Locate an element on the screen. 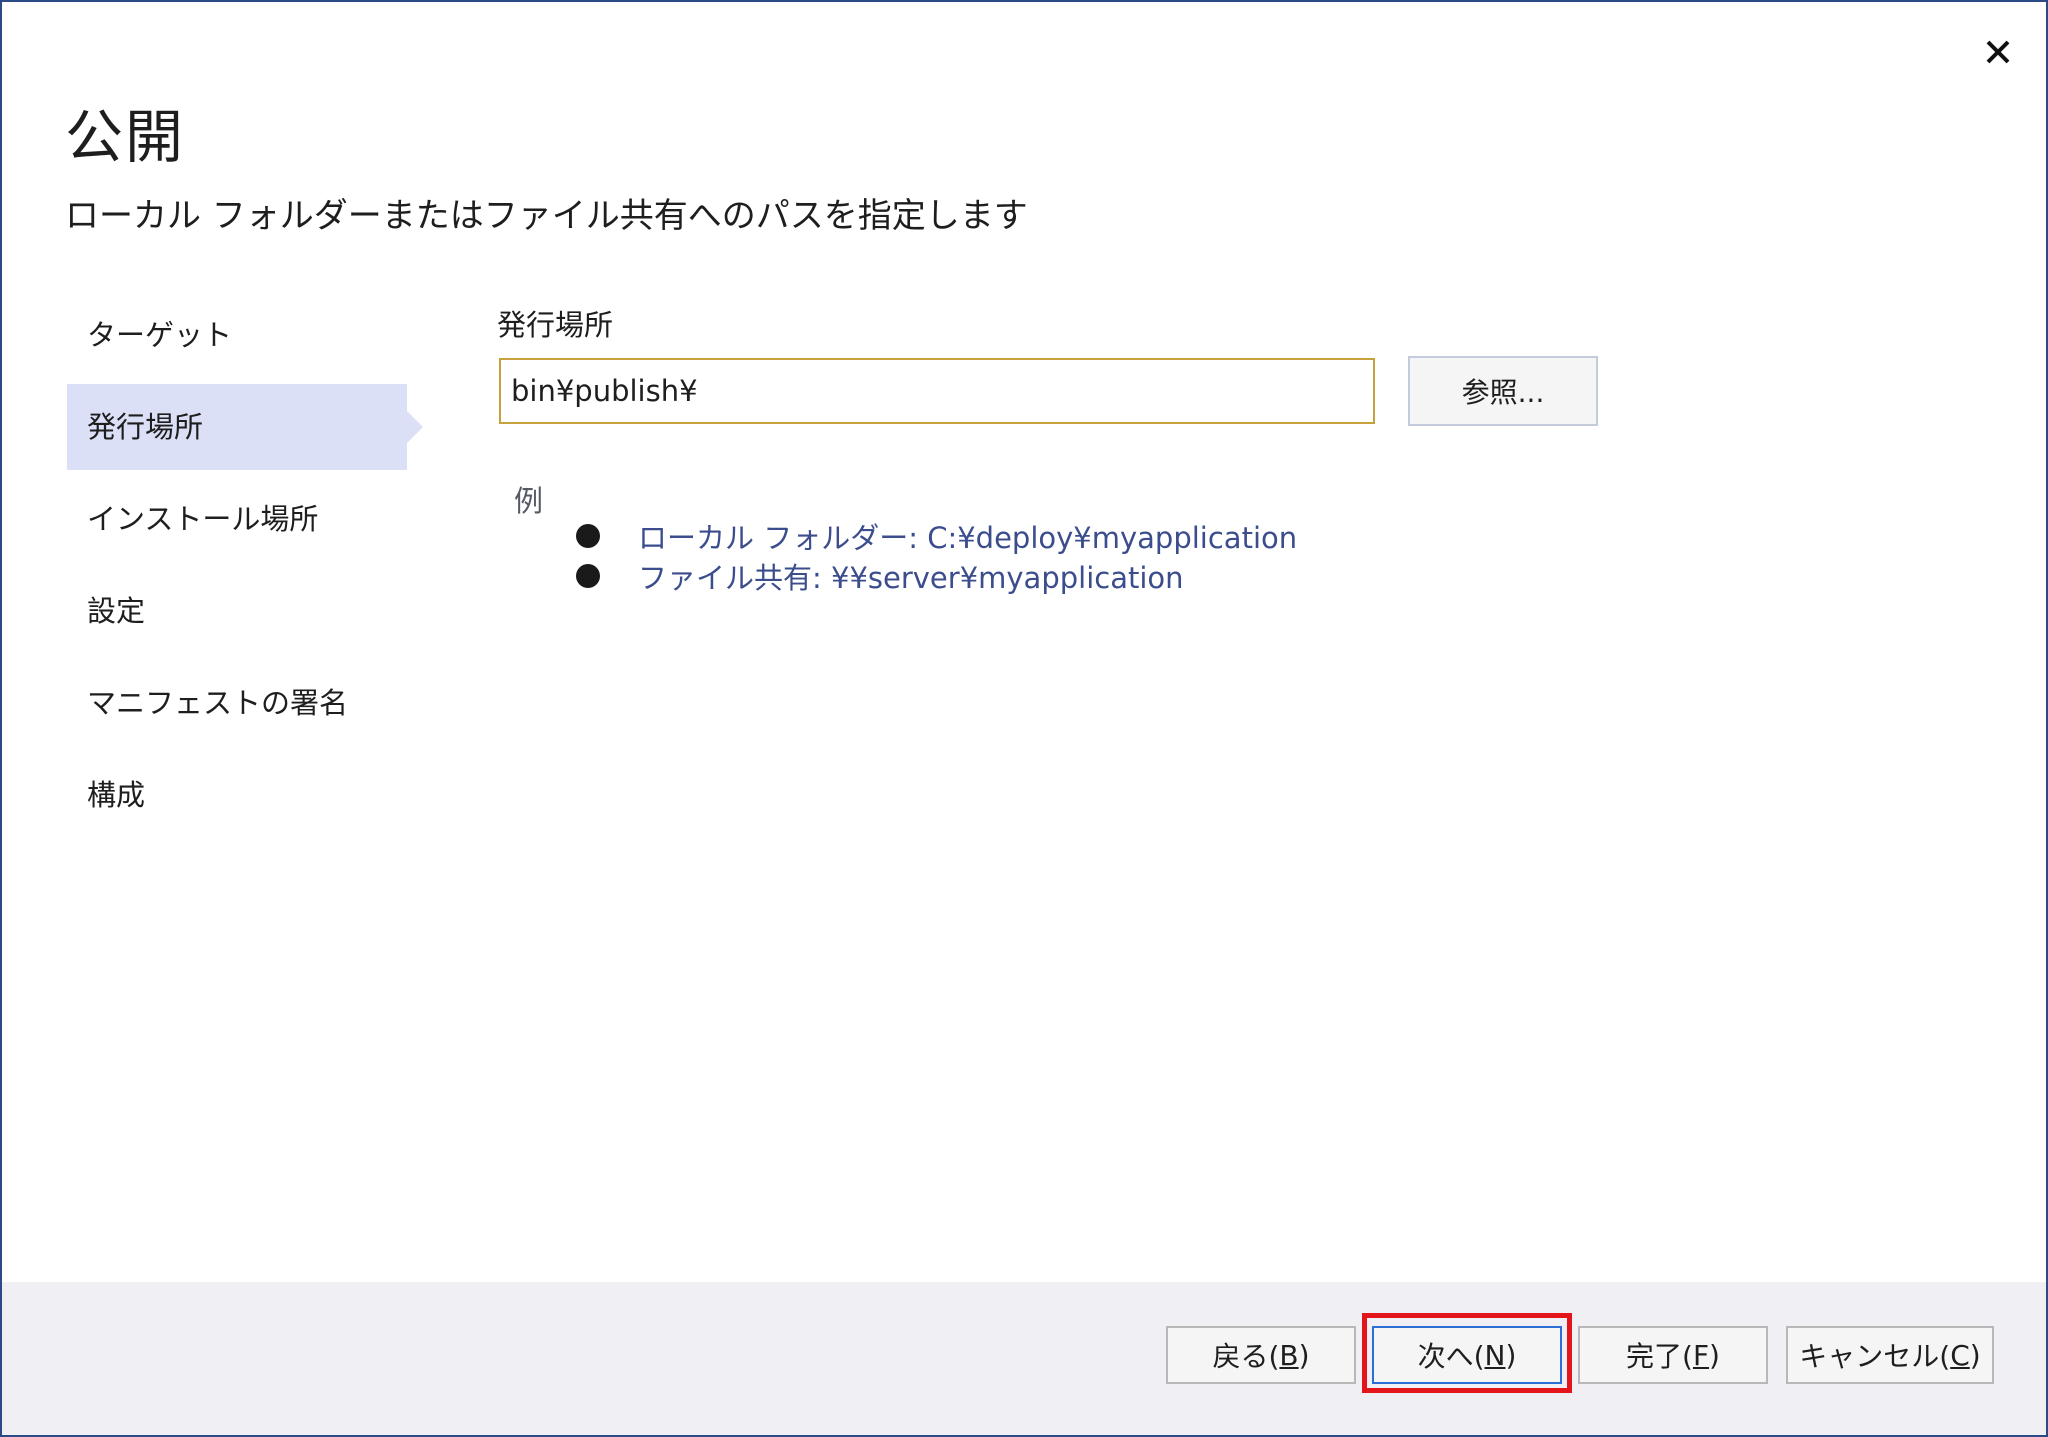 The width and height of the screenshot is (2048, 1437). nav-item-manifest-signing: マニフェストの署名 is located at coordinates (247, 703).